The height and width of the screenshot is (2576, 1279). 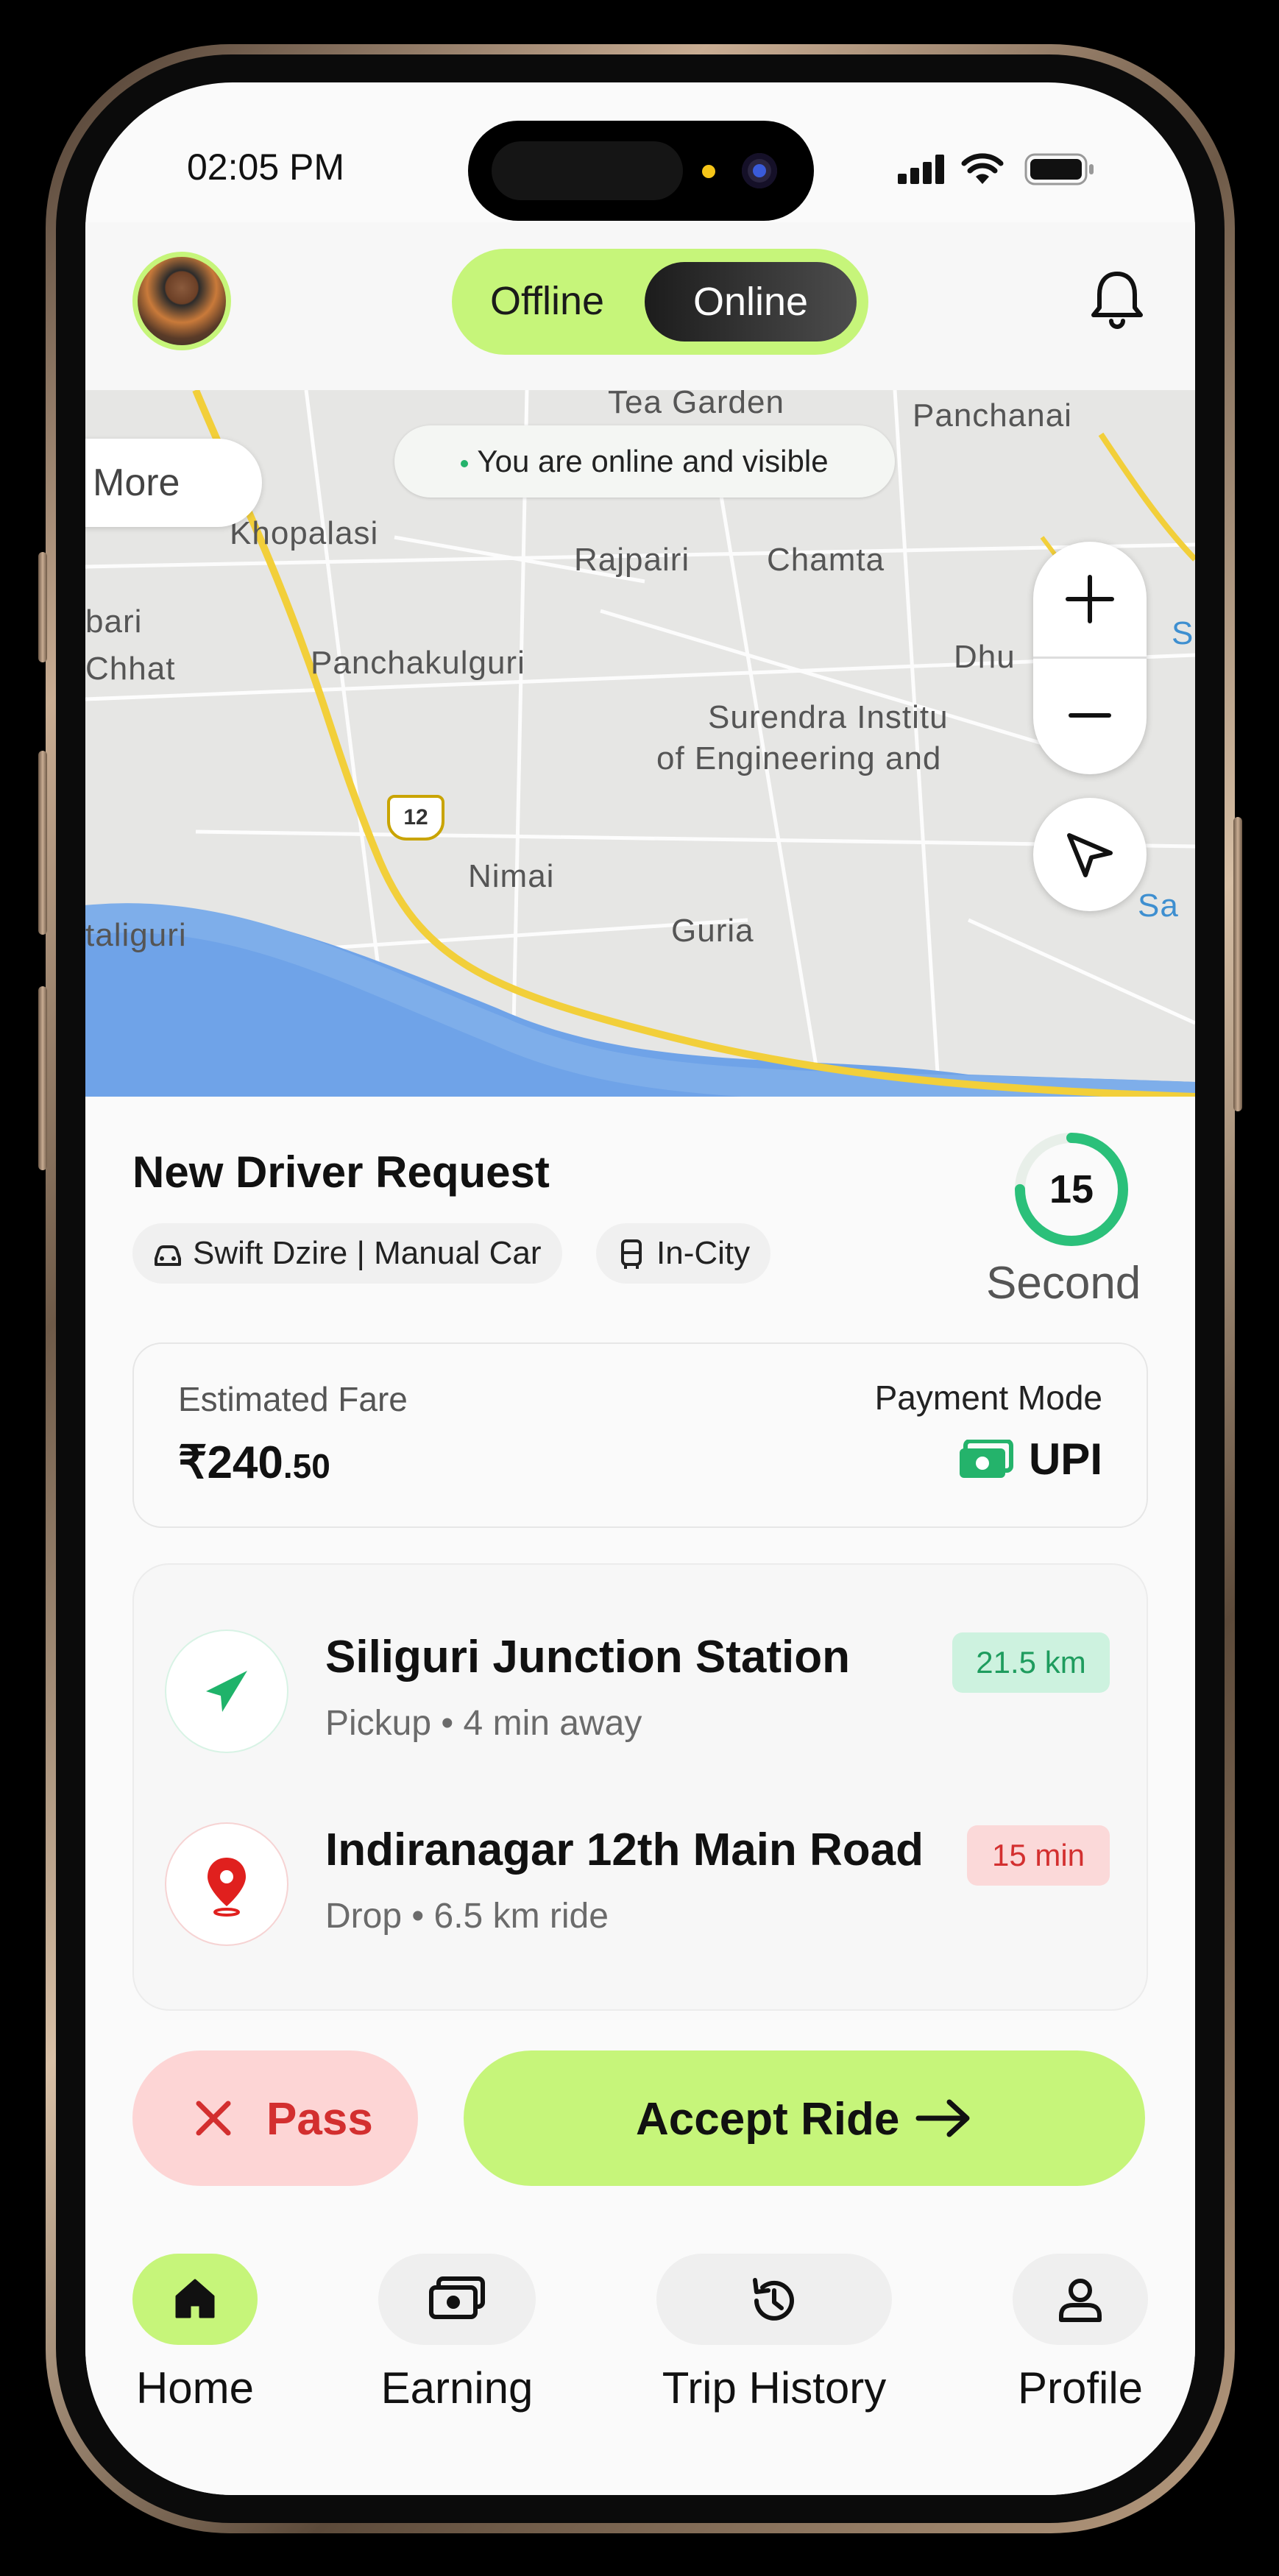 I want to click on close-icon, so click(x=213, y=2118).